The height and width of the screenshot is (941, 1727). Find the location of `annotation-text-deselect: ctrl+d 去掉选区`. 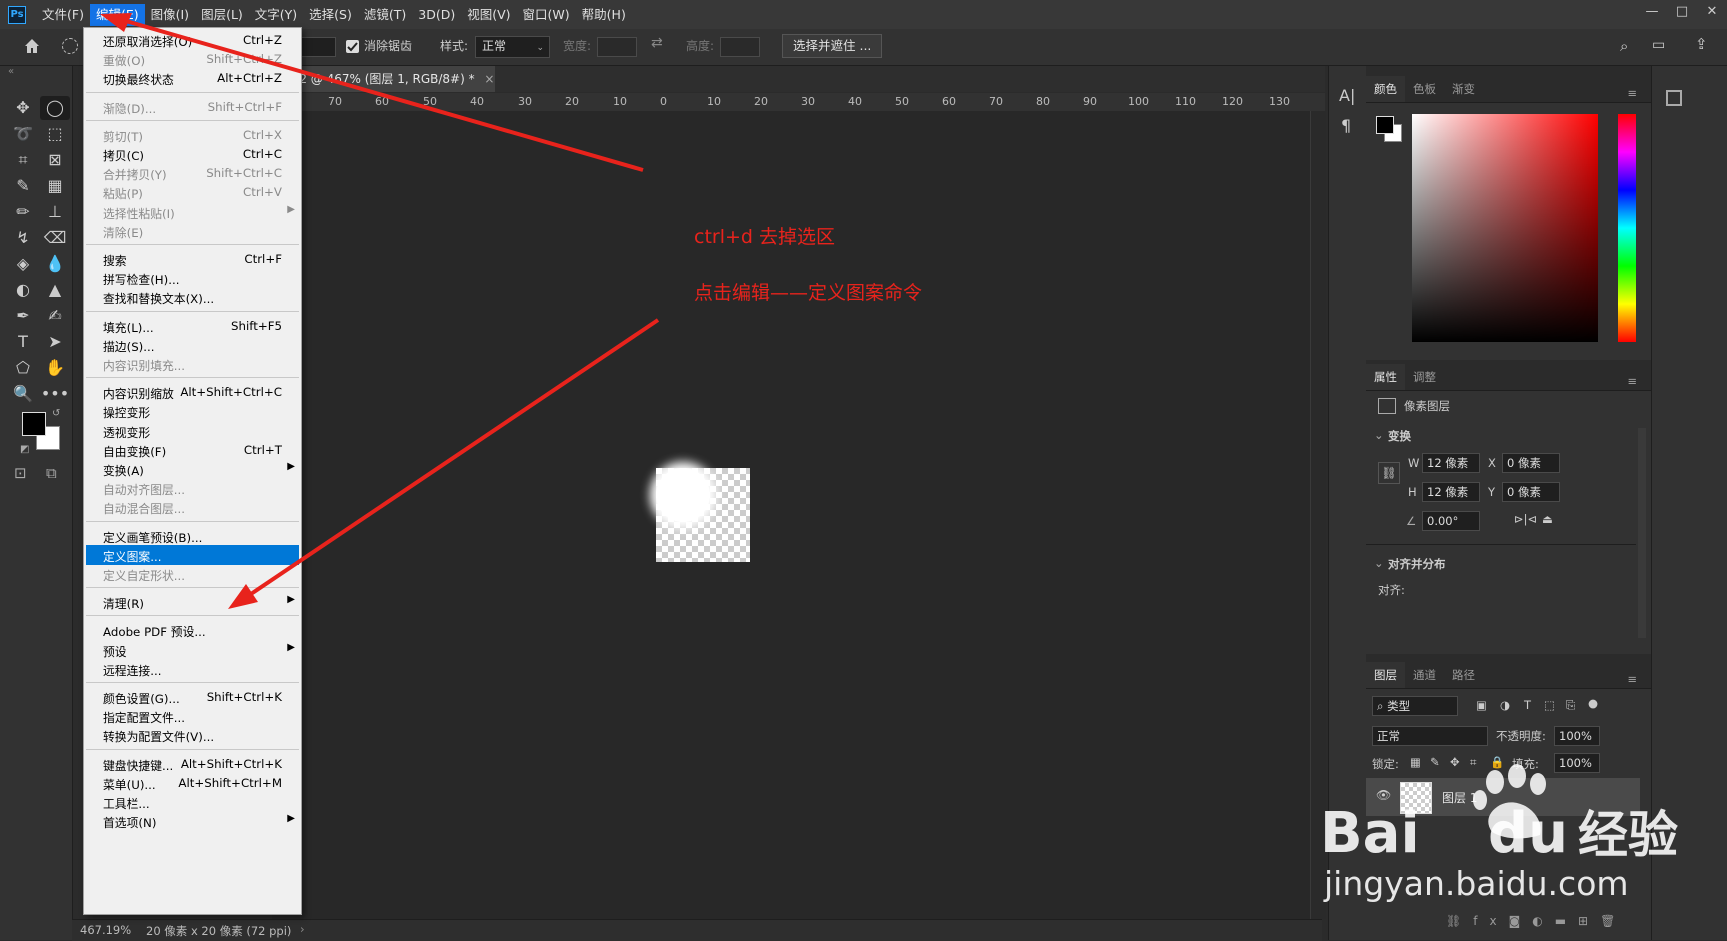

annotation-text-deselect: ctrl+d 去掉选区 is located at coordinates (765, 237).